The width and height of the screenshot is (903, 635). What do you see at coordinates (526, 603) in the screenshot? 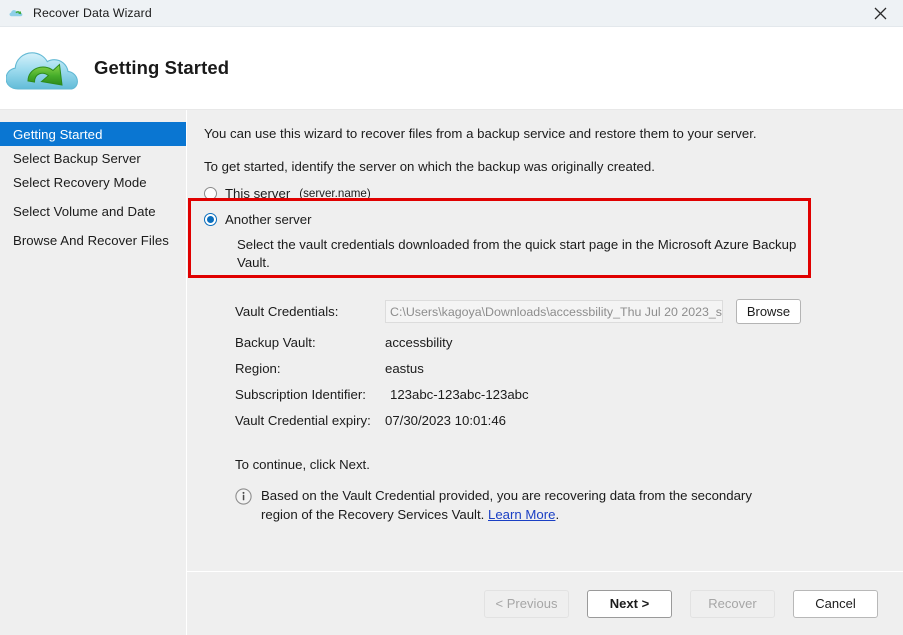
I see `previous-button: < Previous` at bounding box center [526, 603].